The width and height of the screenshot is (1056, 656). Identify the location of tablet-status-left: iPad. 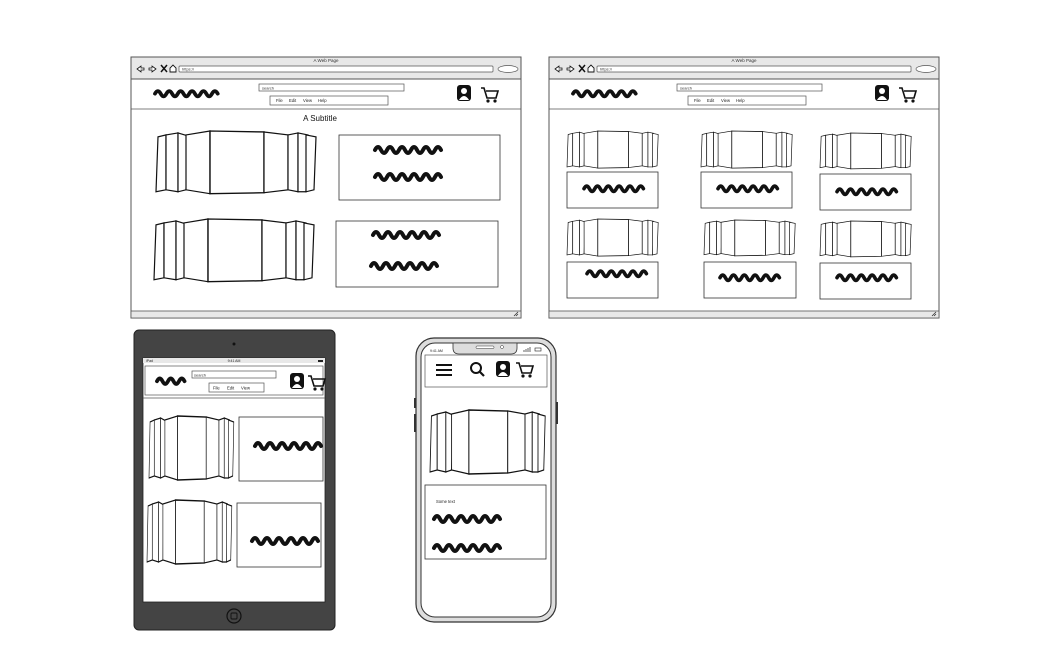
(149, 361).